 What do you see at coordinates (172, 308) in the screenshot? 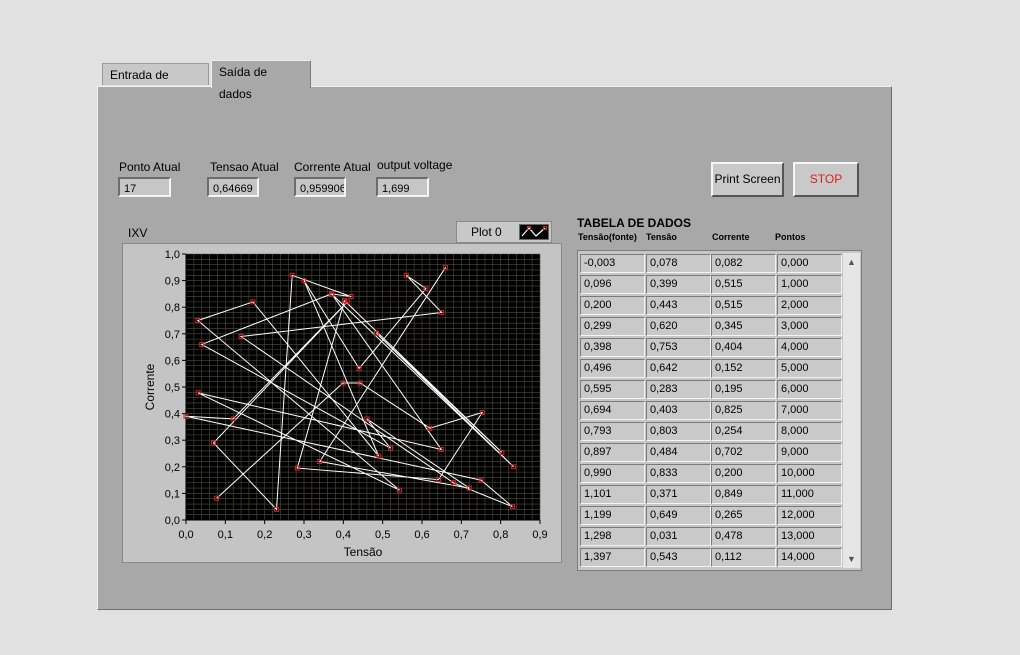
I see `y-tick-label: 0,8` at bounding box center [172, 308].